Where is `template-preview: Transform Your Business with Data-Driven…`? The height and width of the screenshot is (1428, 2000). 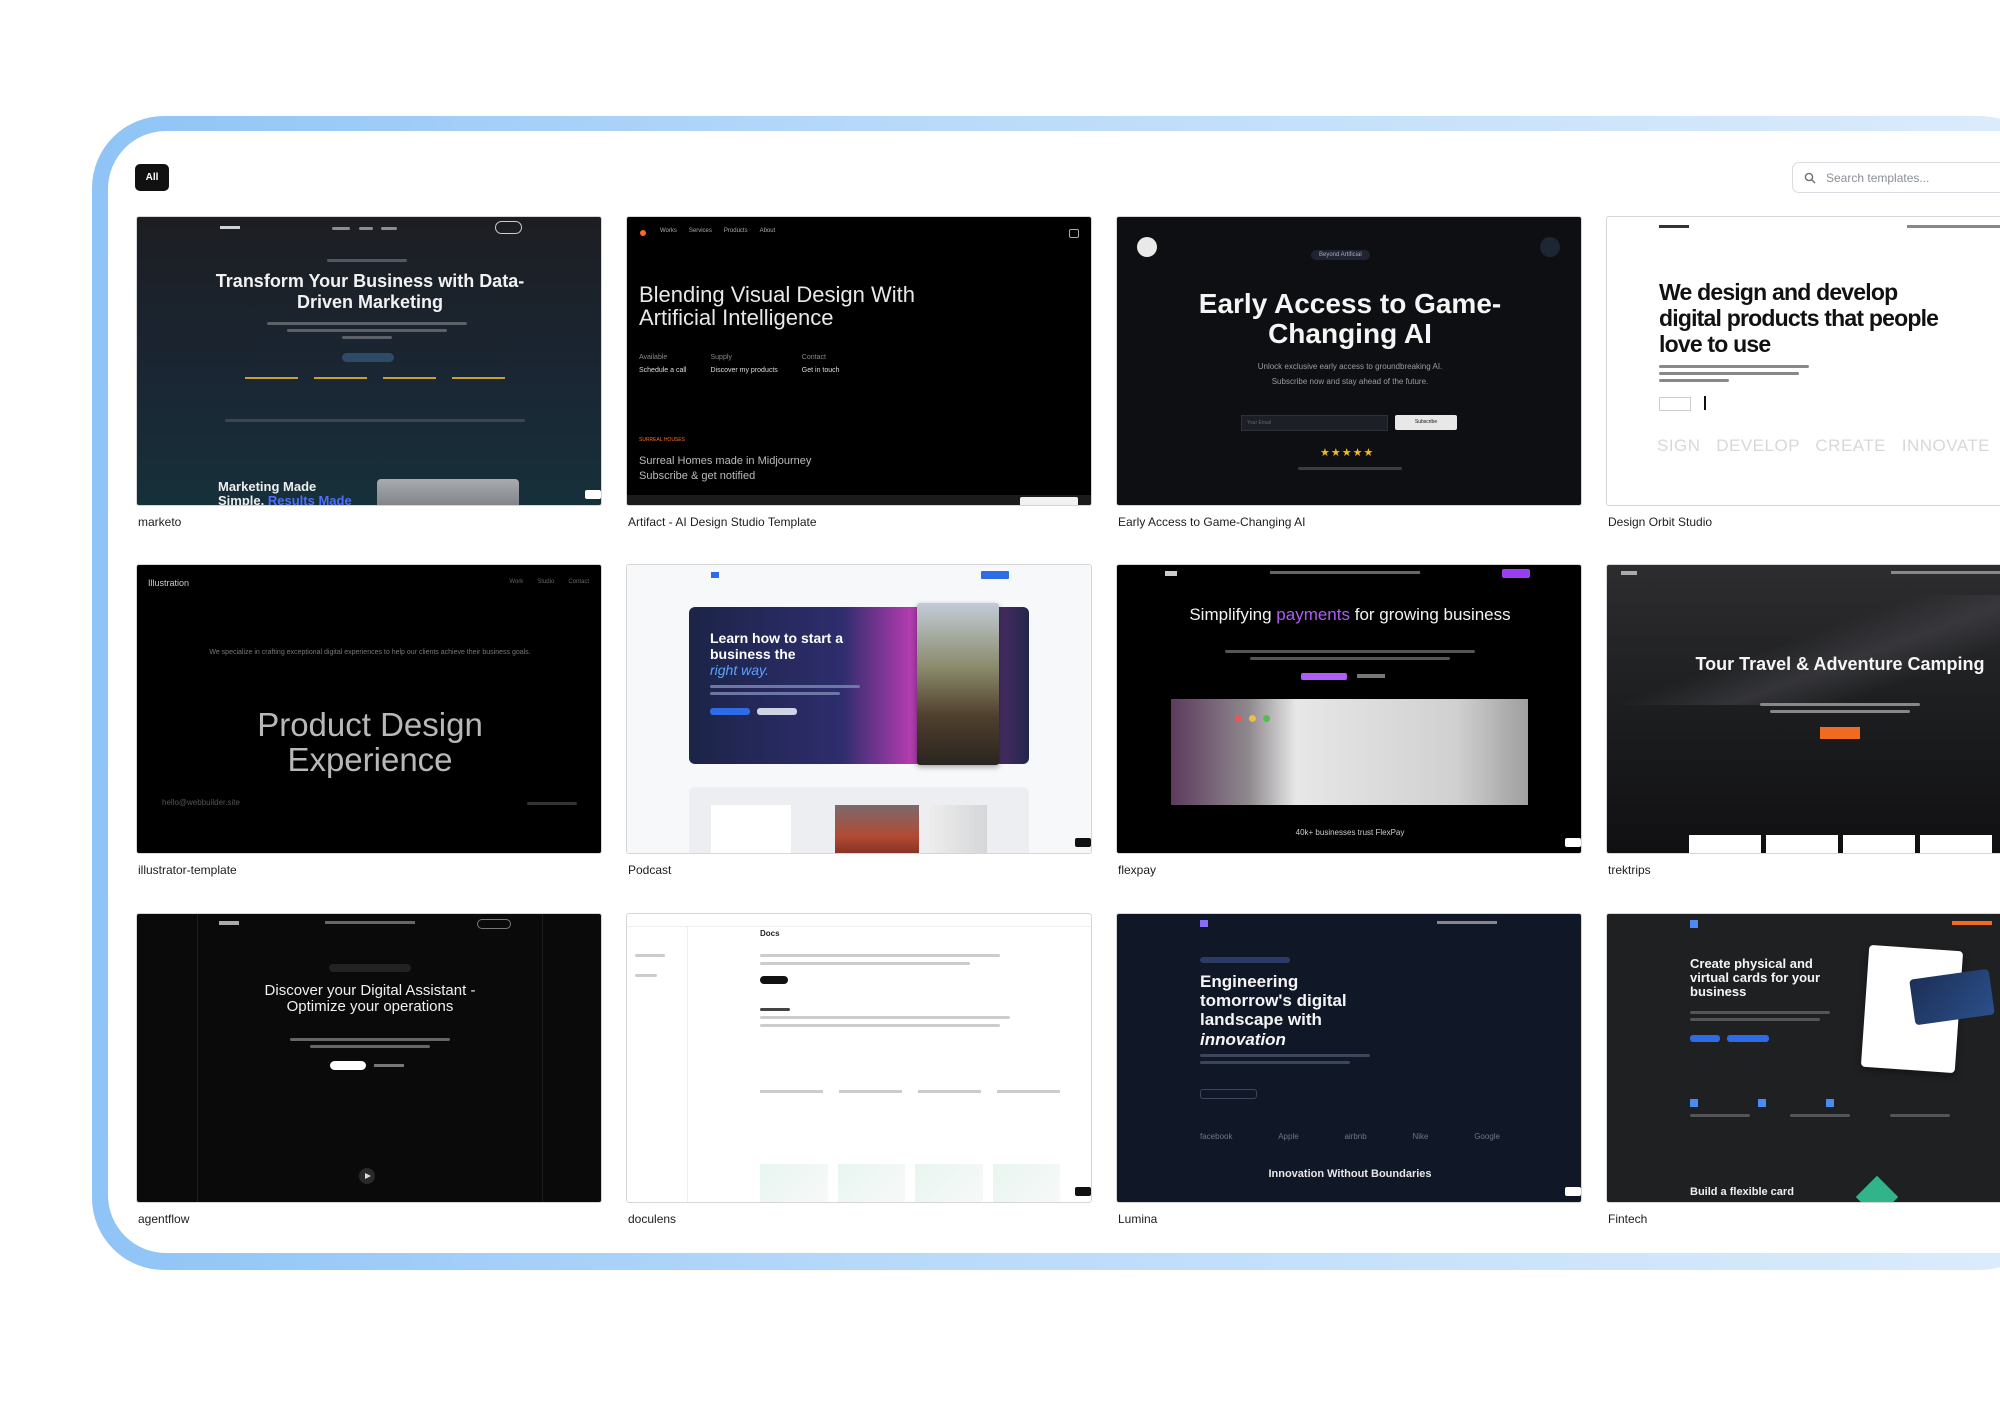
template-preview: Transform Your Business with Data-Driven… is located at coordinates (369, 361).